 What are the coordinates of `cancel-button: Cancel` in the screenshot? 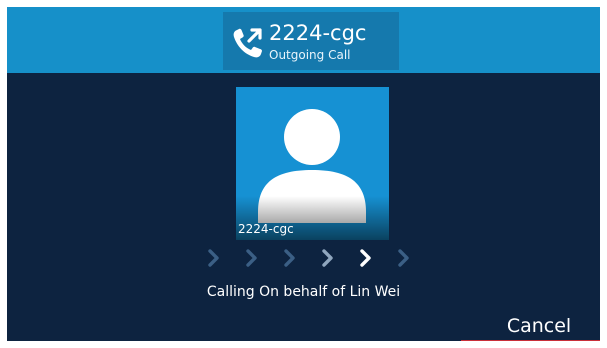 It's located at (539, 327).